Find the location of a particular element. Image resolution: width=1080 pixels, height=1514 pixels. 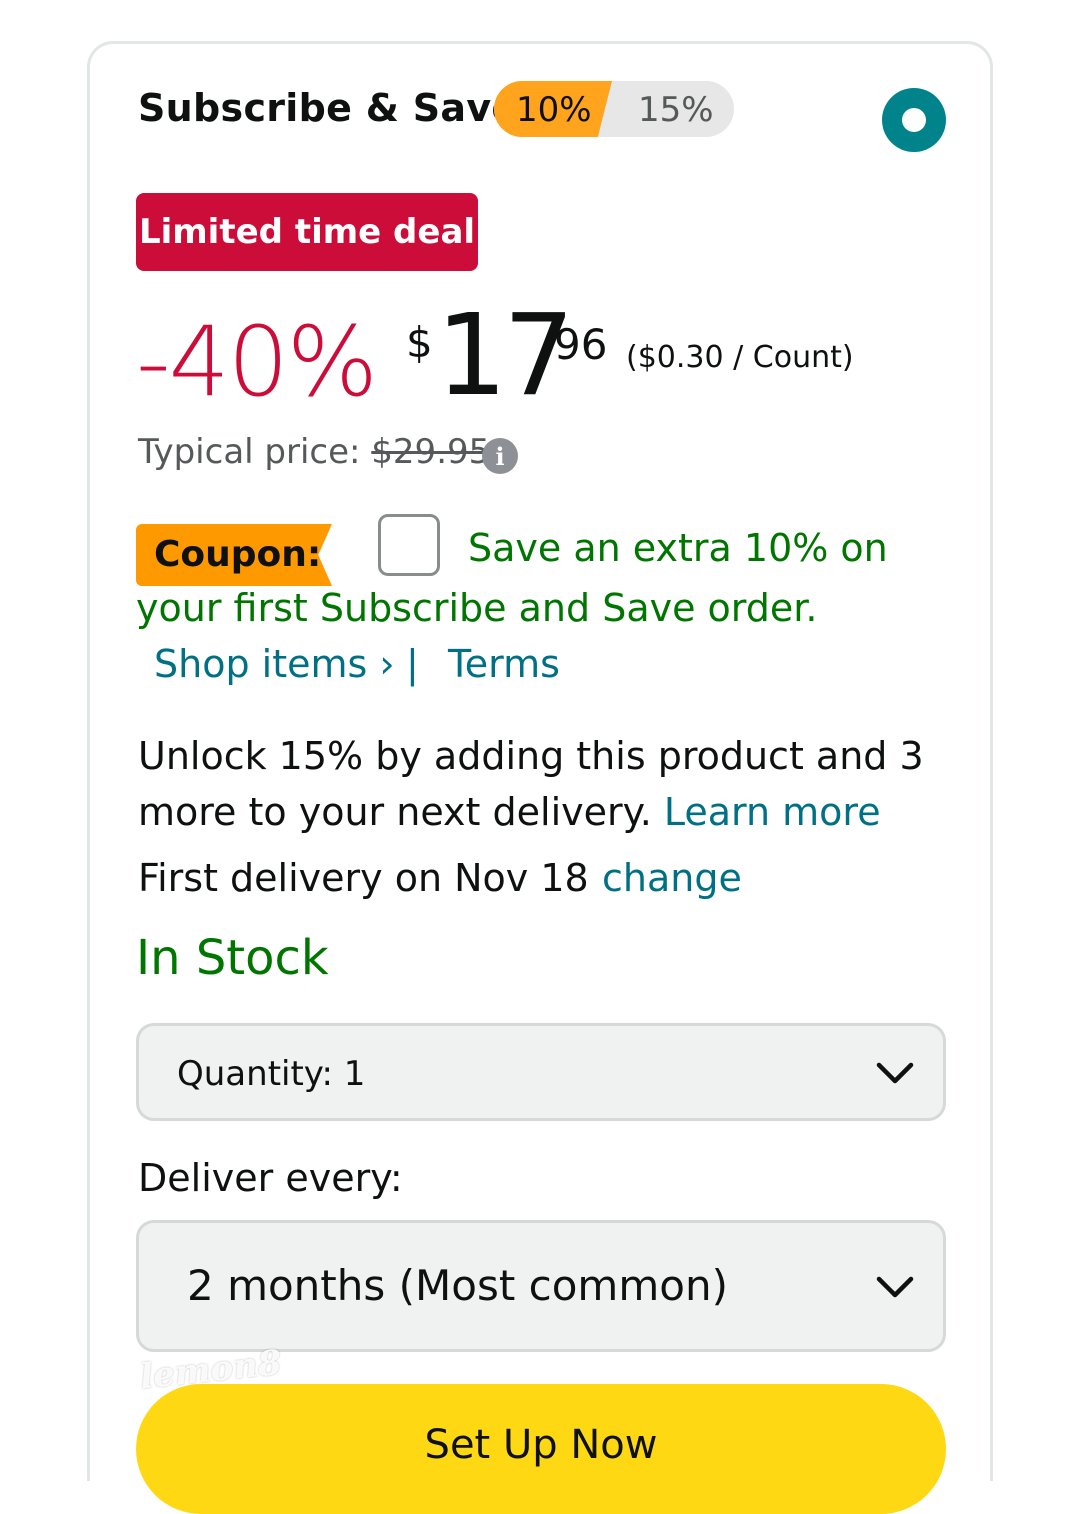

tier-15-label: 15% is located at coordinates (676, 110).